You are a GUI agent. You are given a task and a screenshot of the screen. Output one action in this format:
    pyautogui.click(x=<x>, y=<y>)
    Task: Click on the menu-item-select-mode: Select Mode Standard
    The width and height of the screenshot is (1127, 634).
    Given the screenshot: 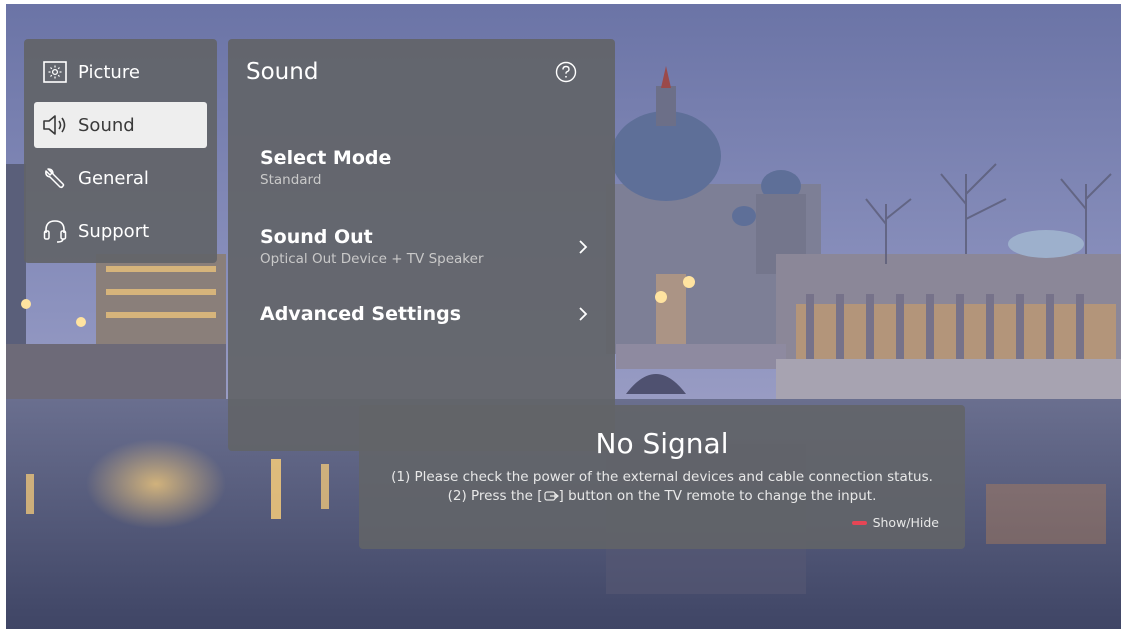 What is the action you would take?
    pyautogui.click(x=425, y=167)
    